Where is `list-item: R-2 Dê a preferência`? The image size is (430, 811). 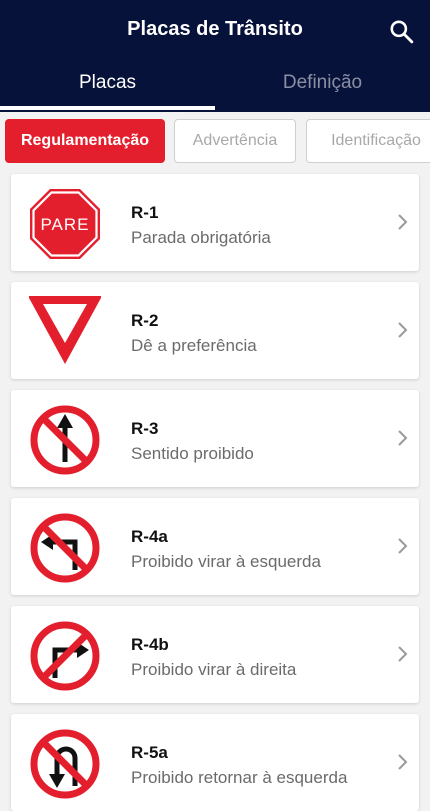 list-item: R-2 Dê a preferência is located at coordinates (215, 330).